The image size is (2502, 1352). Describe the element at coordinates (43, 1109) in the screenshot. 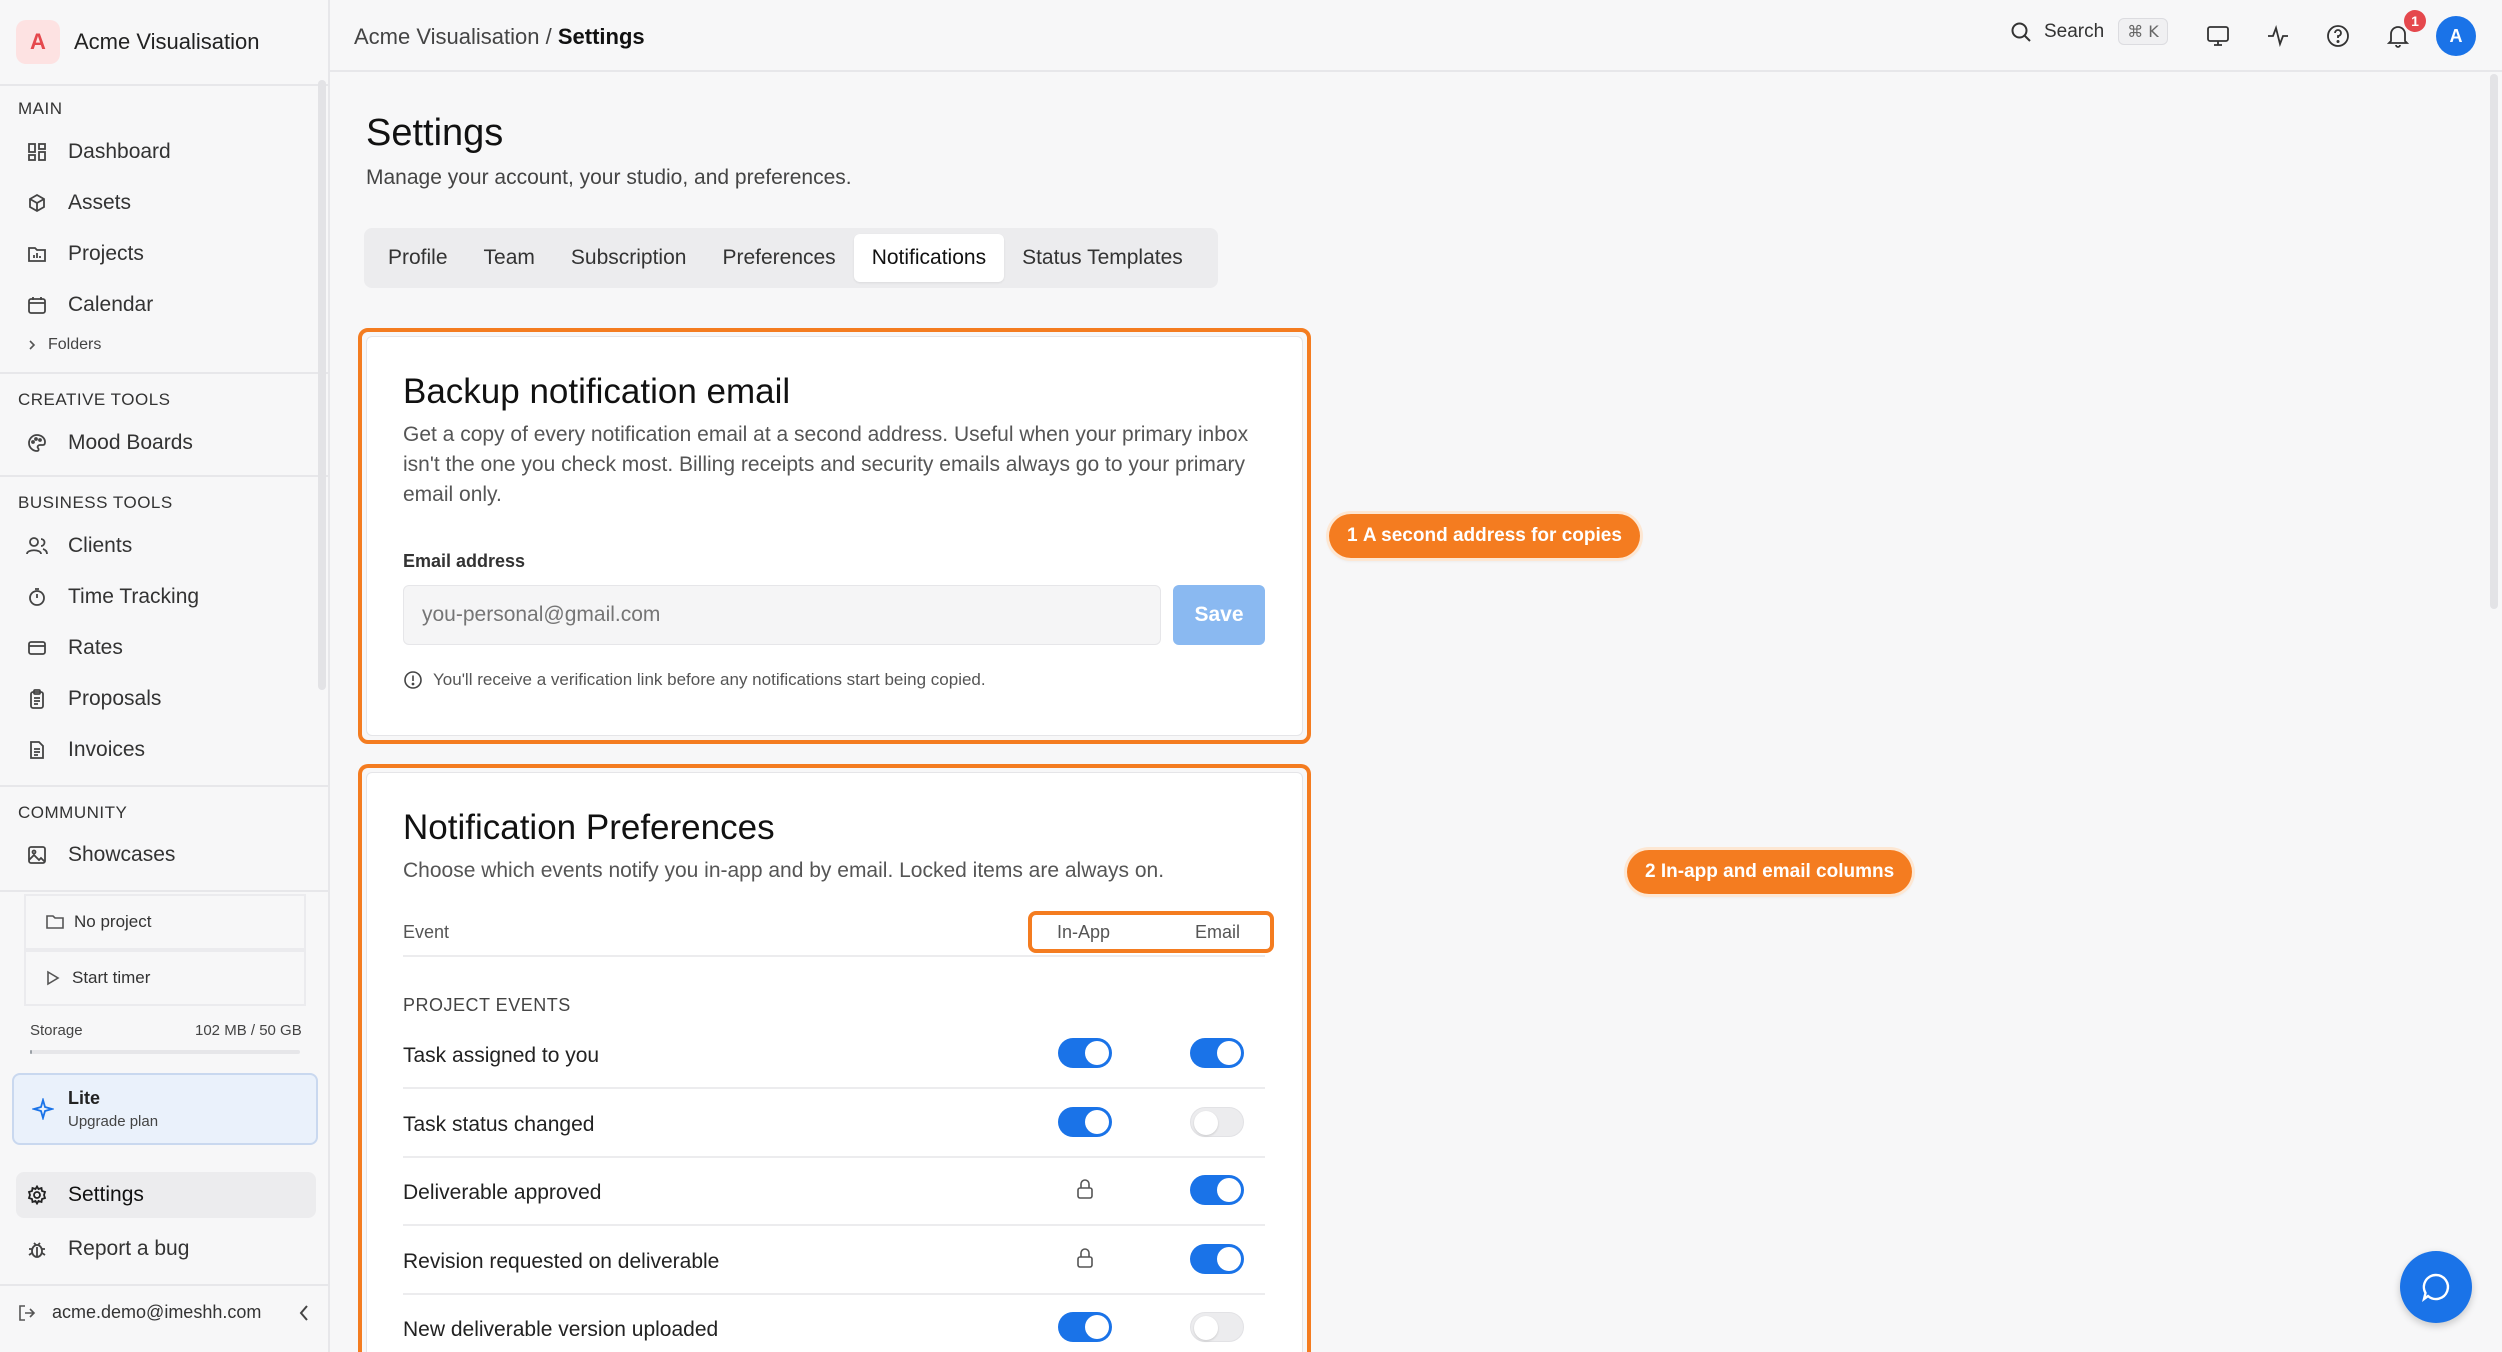

I see `sparkle-icon` at that location.